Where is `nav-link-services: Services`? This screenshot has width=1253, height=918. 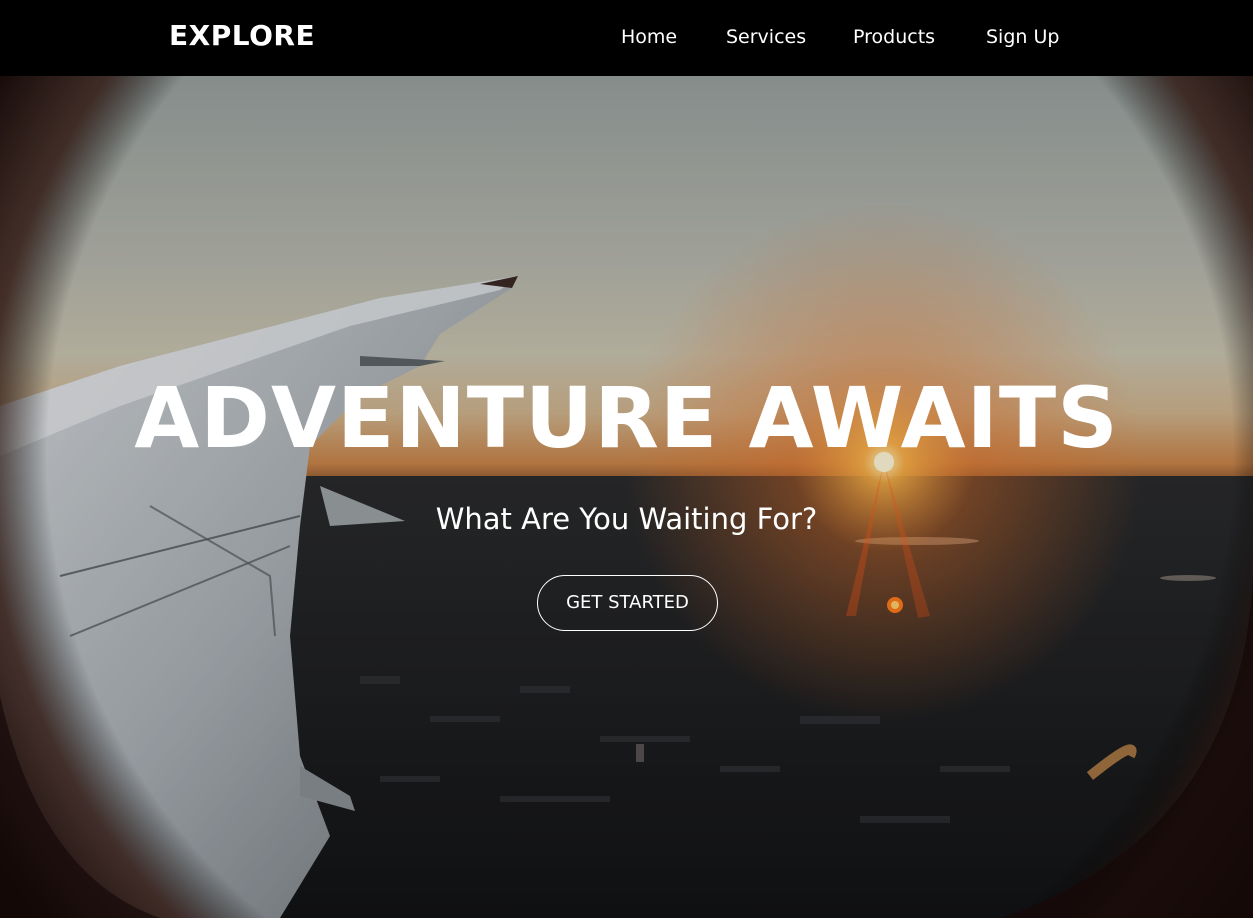 nav-link-services: Services is located at coordinates (766, 37).